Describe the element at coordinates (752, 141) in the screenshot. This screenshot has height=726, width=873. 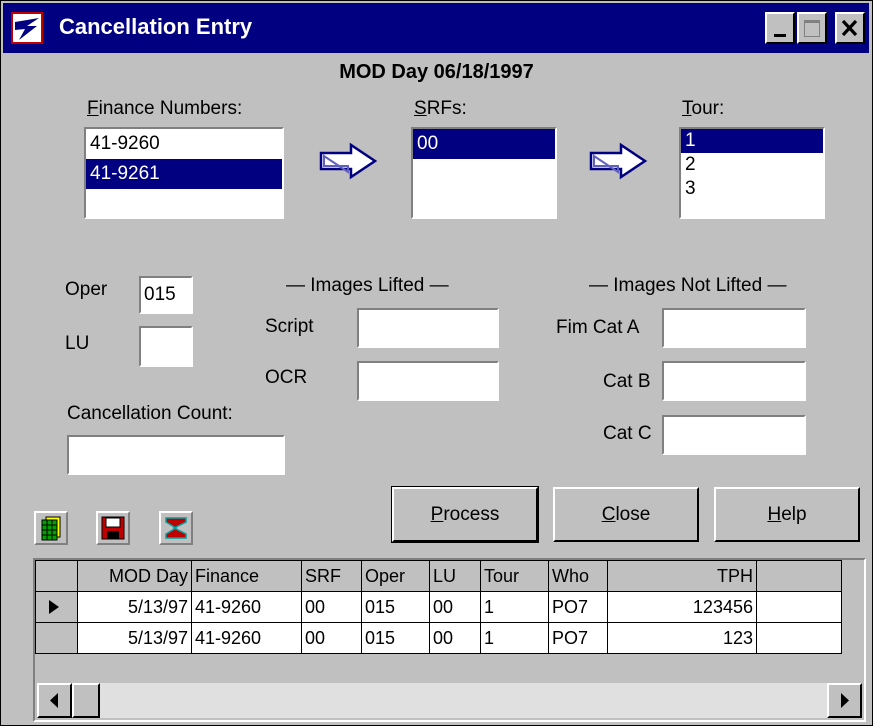
I see `list-item: 1` at that location.